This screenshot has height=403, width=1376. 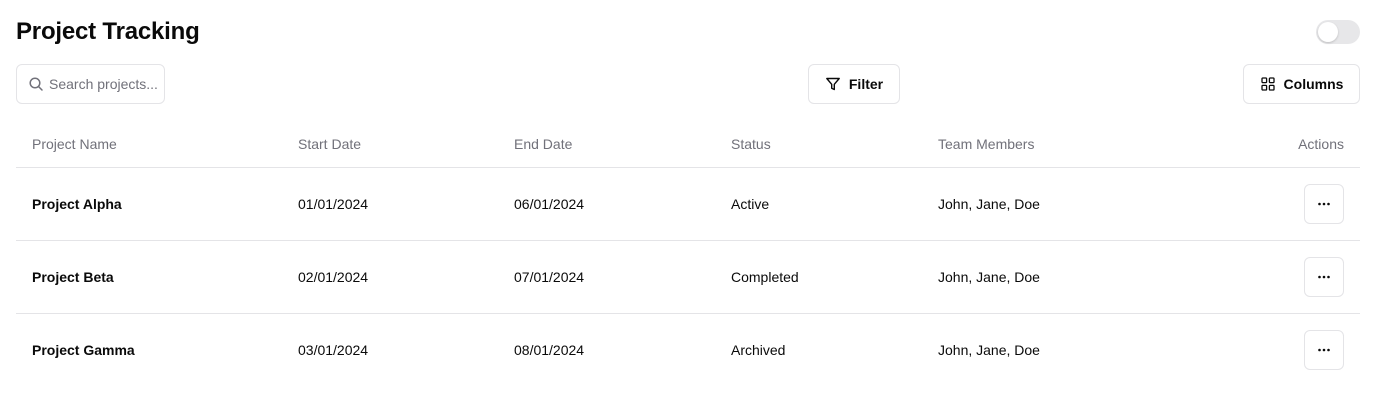 I want to click on start-date-cell: 03/01/2024, so click(x=333, y=350).